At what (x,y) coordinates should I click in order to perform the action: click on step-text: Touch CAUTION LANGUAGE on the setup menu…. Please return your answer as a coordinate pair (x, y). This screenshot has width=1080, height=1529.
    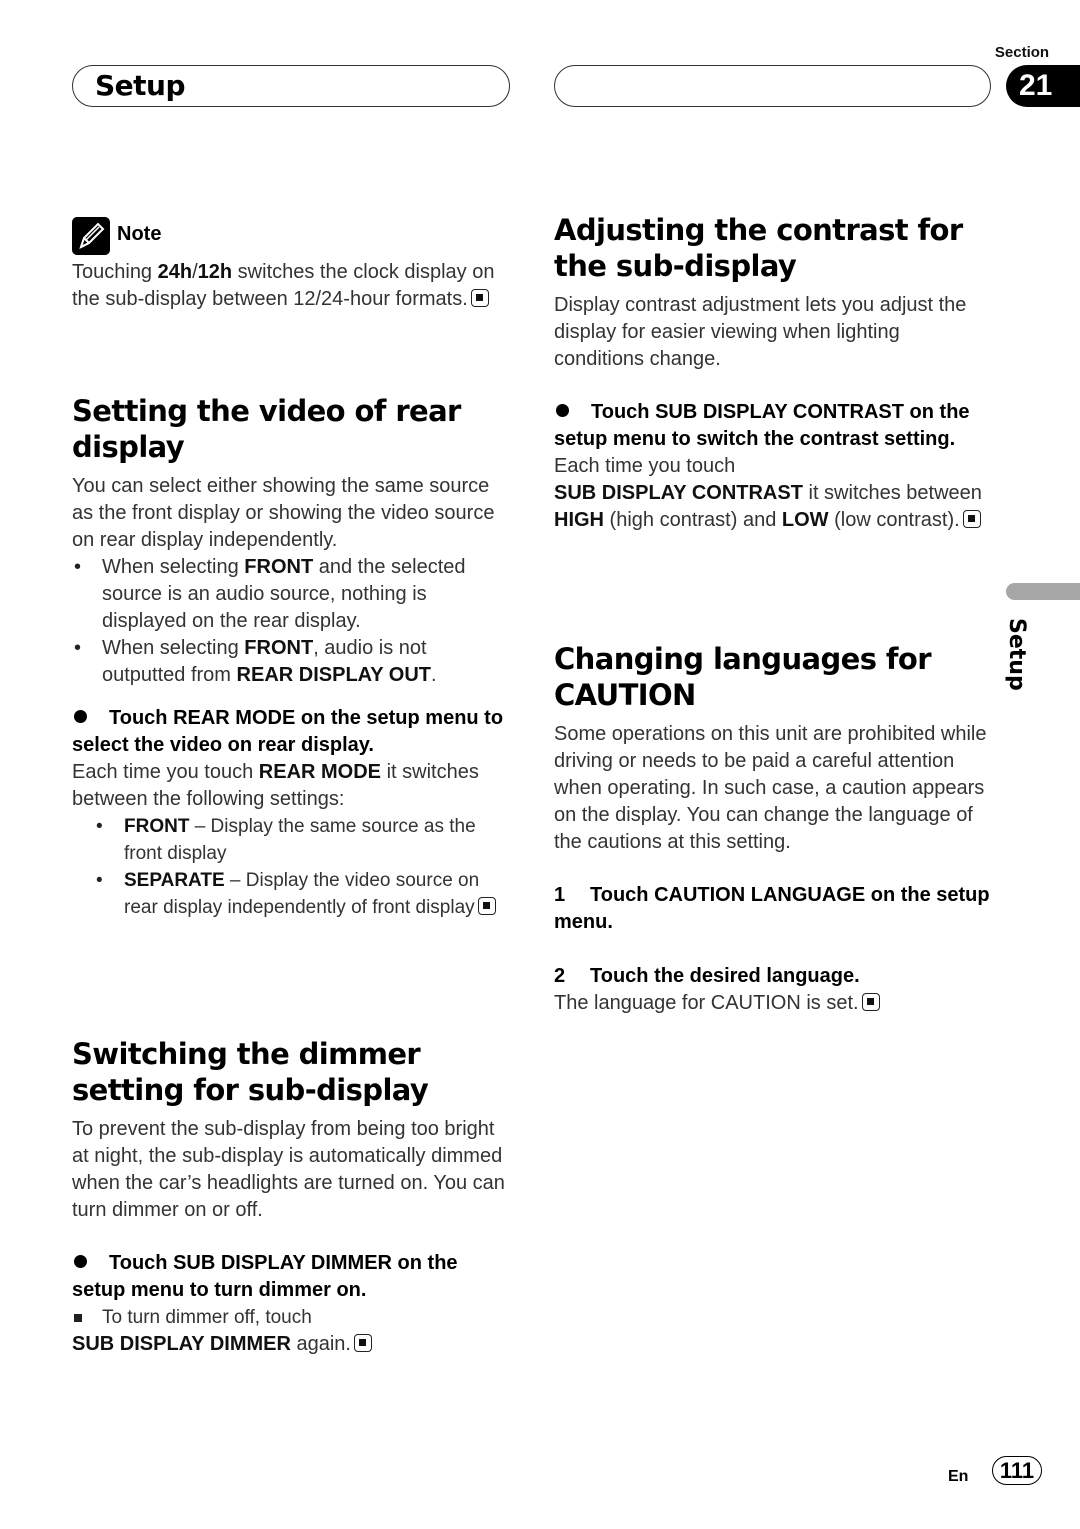
    Looking at the image, I should click on (772, 908).